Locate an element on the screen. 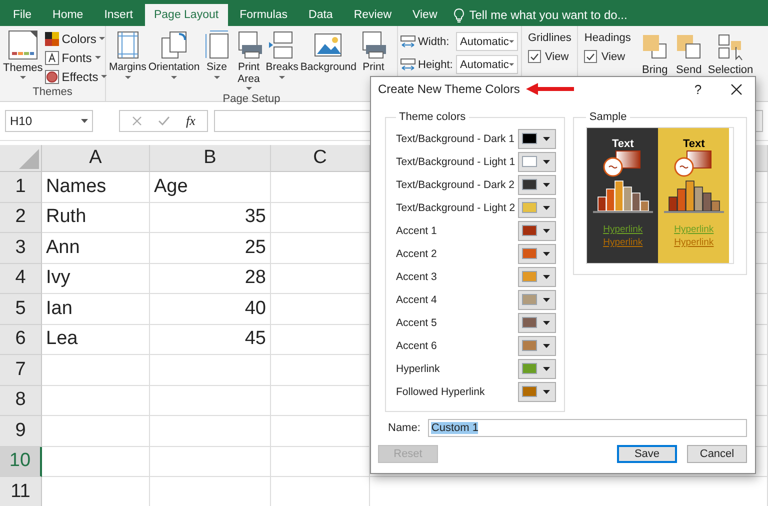 The height and width of the screenshot is (506, 768). table-cell: Lea is located at coordinates (96, 339).